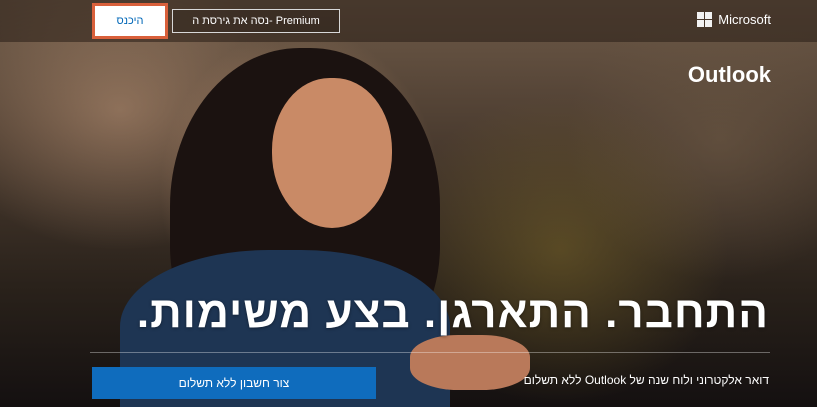  What do you see at coordinates (430, 352) in the screenshot?
I see `hero-divider` at bounding box center [430, 352].